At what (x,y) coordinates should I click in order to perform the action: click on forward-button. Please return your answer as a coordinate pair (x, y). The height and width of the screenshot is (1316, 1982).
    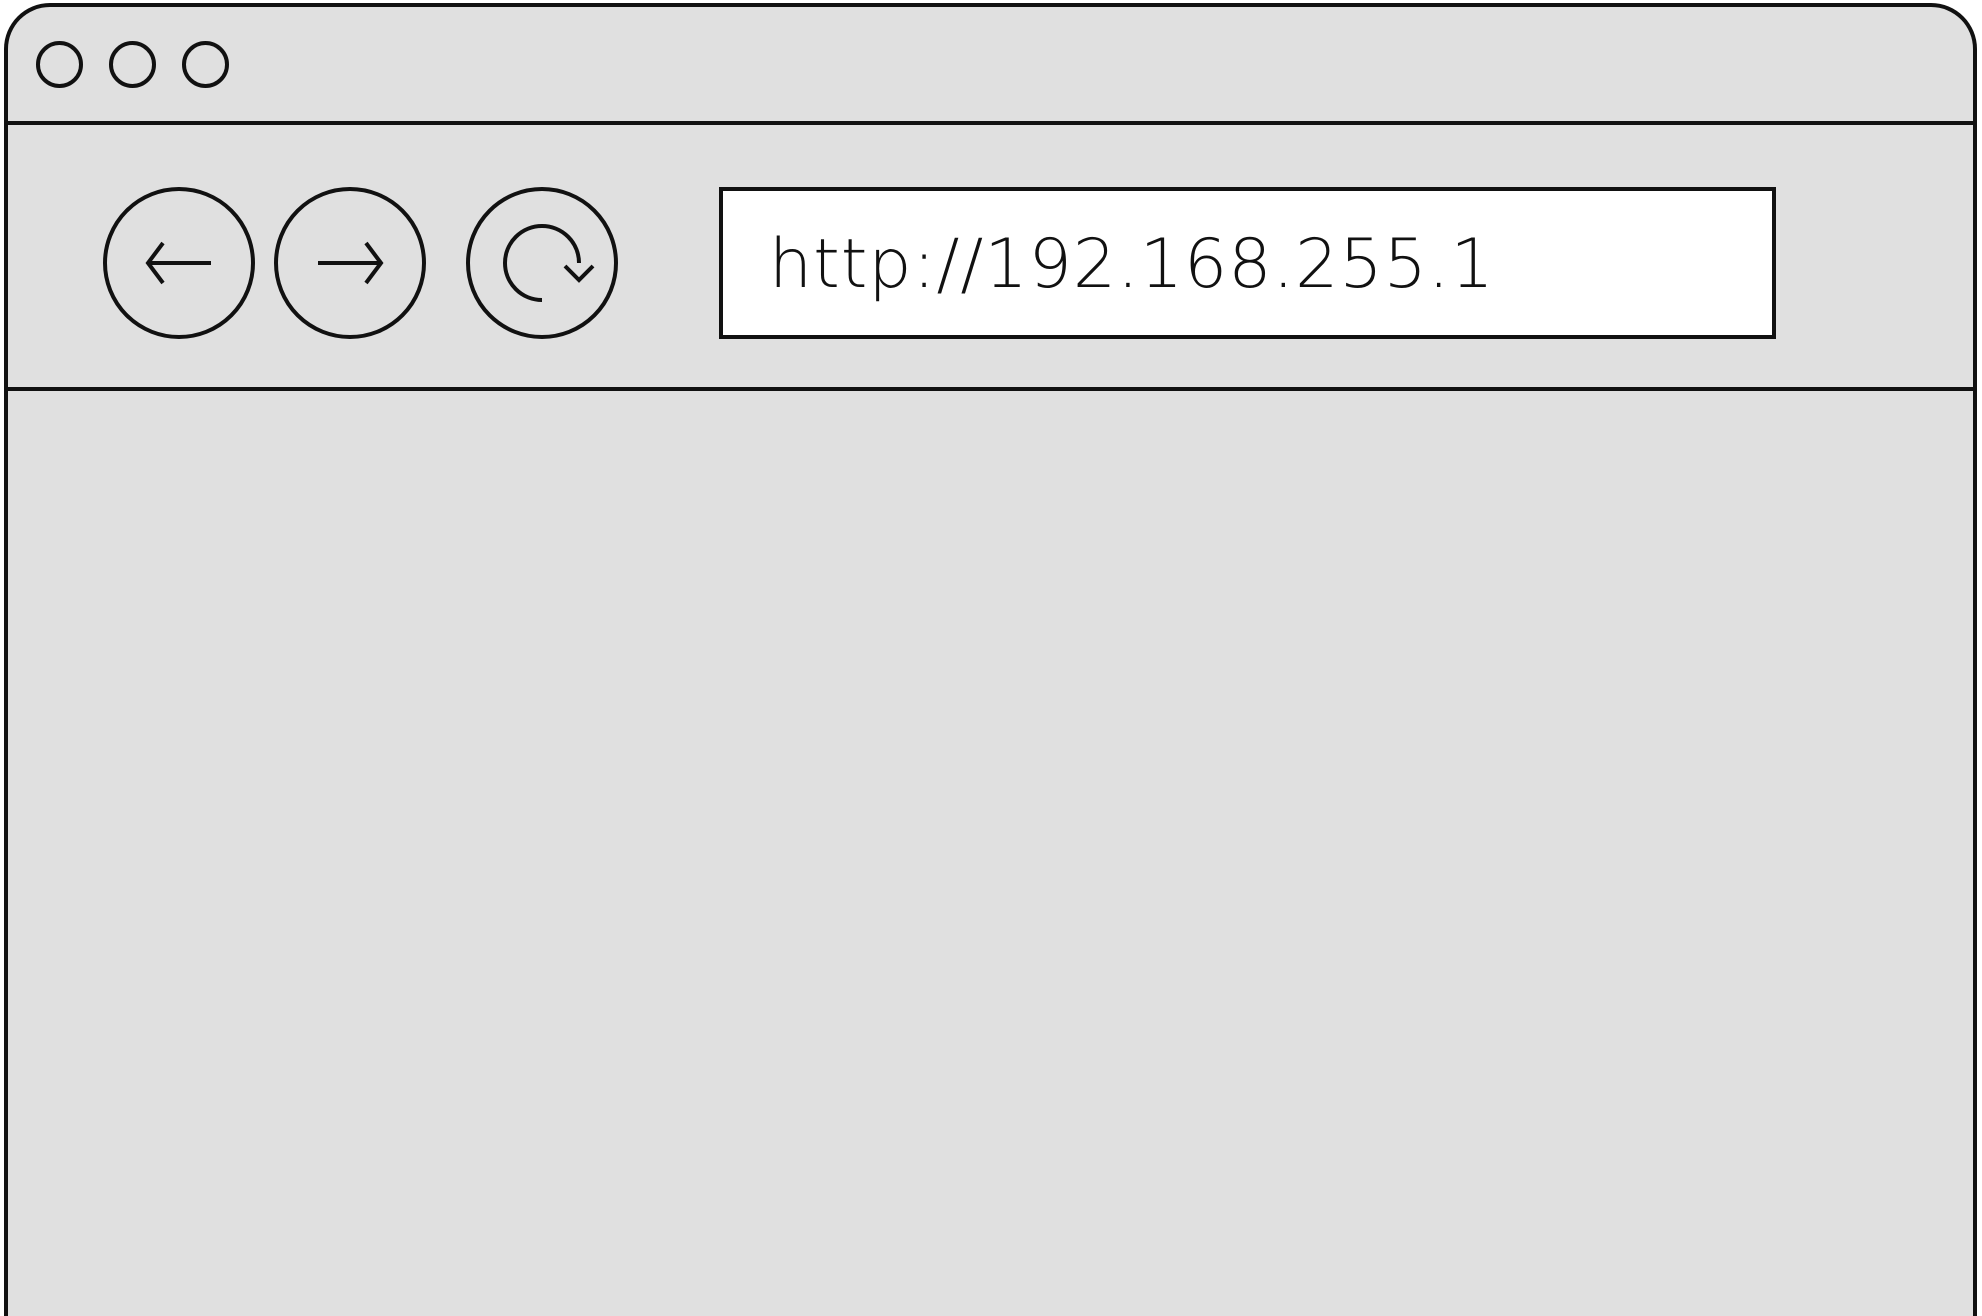
    Looking at the image, I should click on (350, 263).